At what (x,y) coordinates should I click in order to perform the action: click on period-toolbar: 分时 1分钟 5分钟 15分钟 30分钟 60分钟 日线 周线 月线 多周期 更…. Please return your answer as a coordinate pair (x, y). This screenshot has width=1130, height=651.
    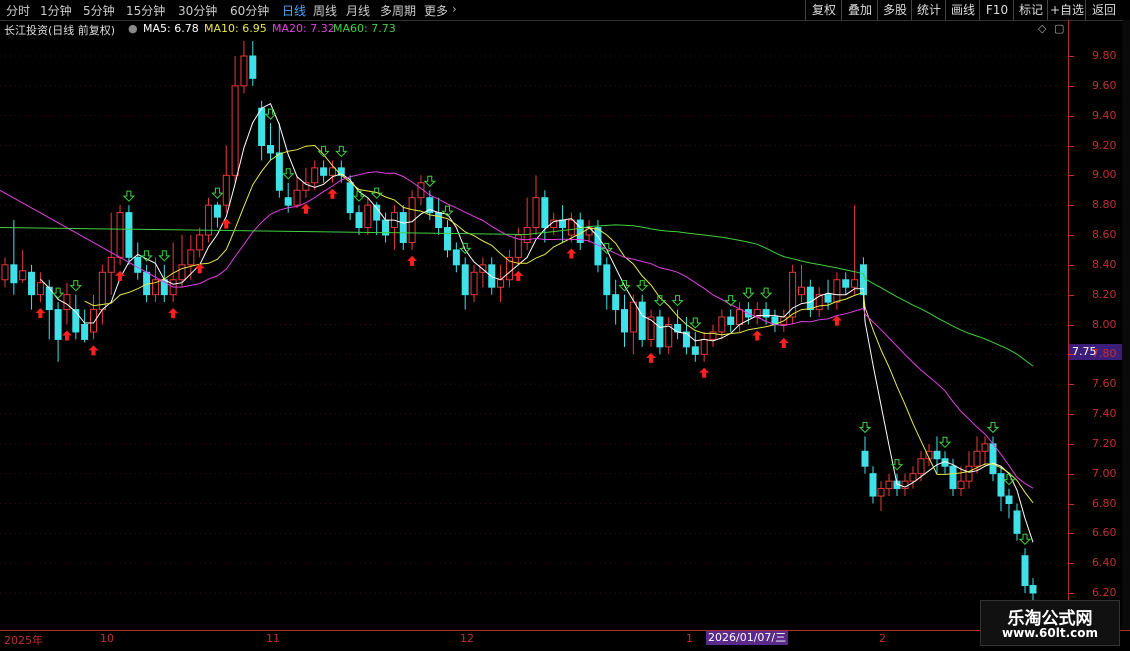
    Looking at the image, I should click on (565, 10).